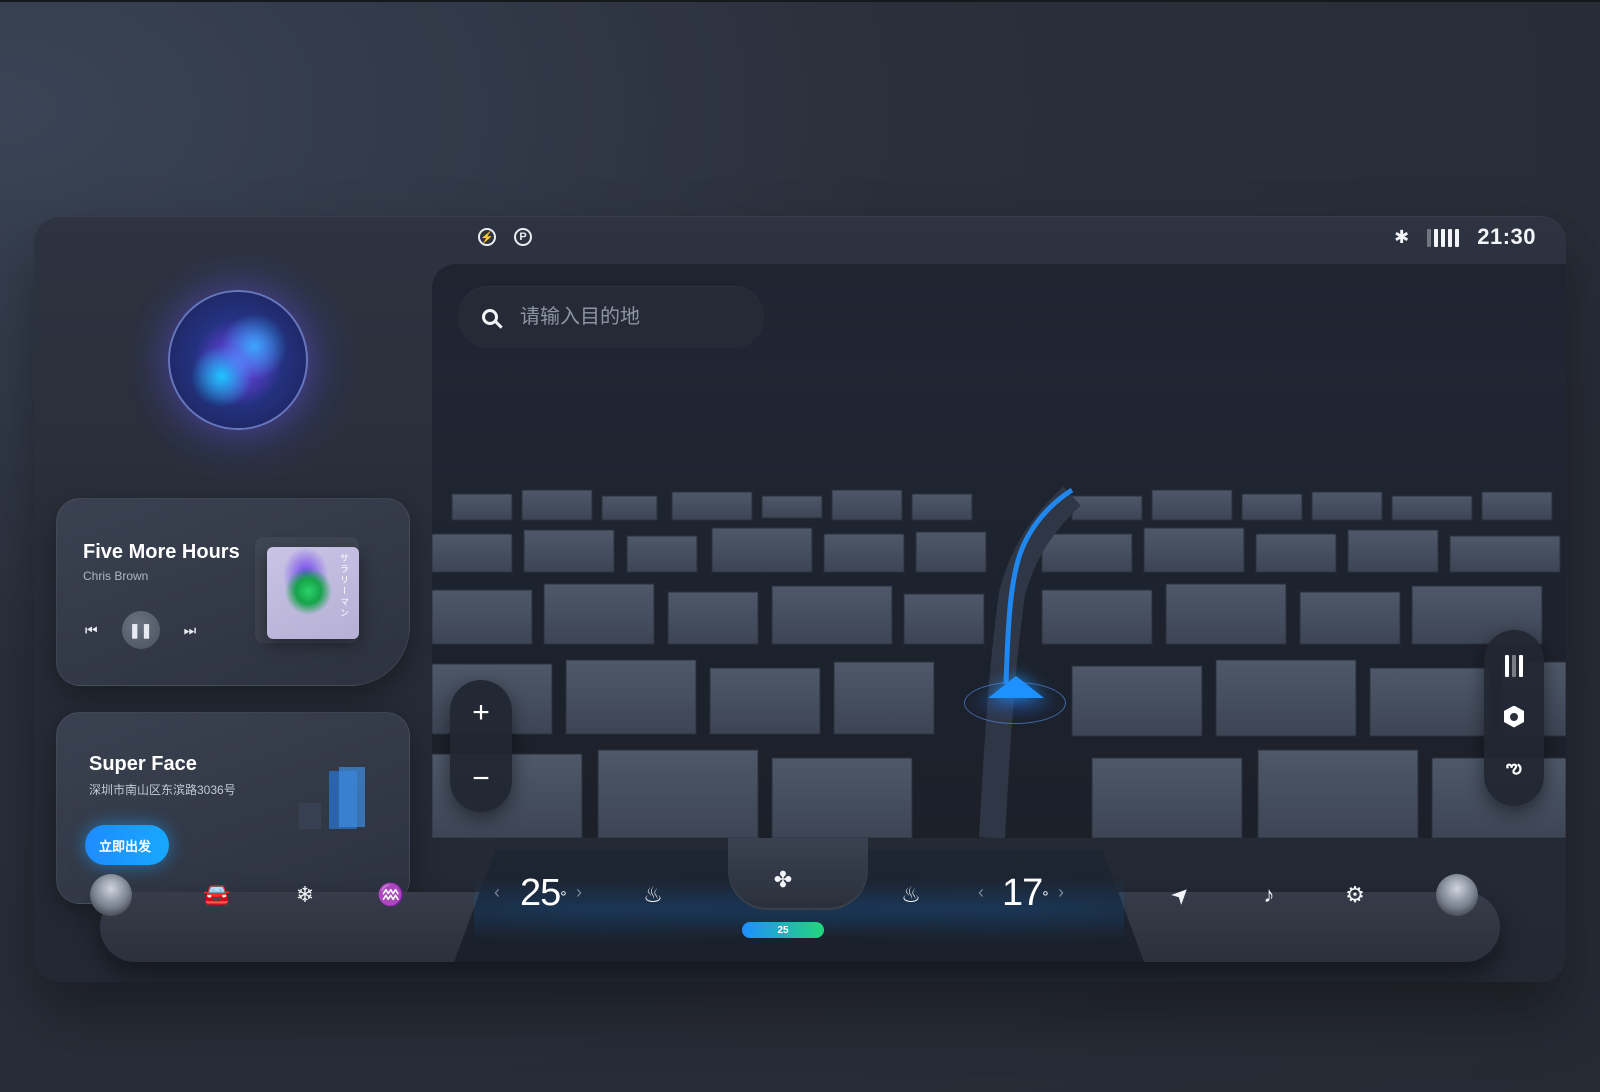  I want to click on left-seat-heat-icon: ♨, so click(653, 895).